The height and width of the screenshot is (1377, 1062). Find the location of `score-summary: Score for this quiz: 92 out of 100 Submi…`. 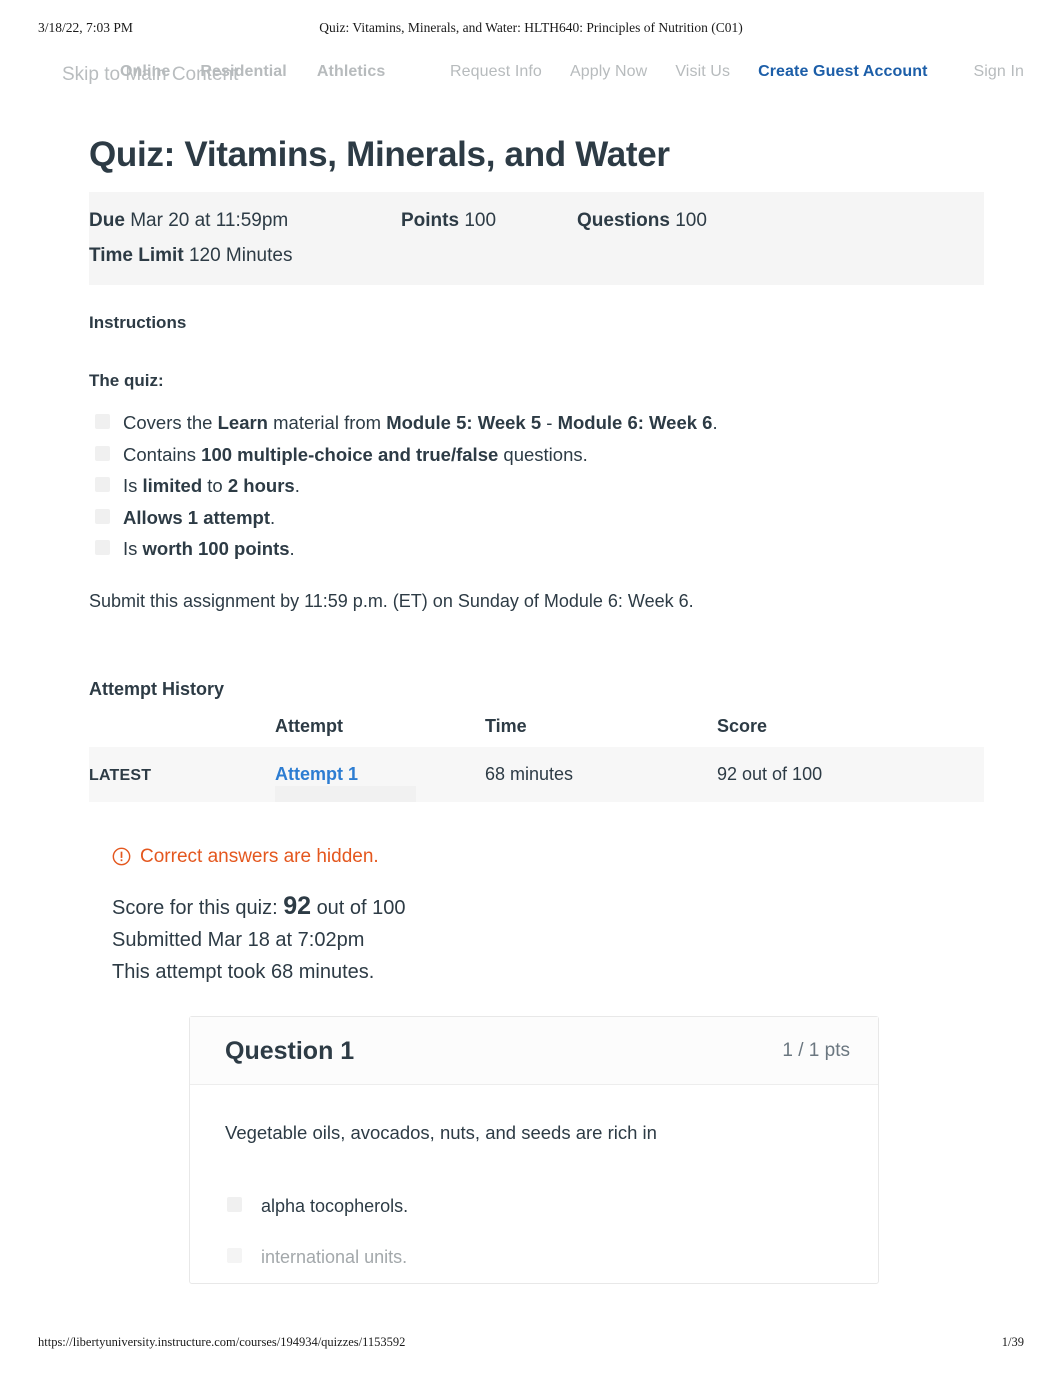

score-summary: Score for this quiz: 92 out of 100 Submi… is located at coordinates (548, 939).